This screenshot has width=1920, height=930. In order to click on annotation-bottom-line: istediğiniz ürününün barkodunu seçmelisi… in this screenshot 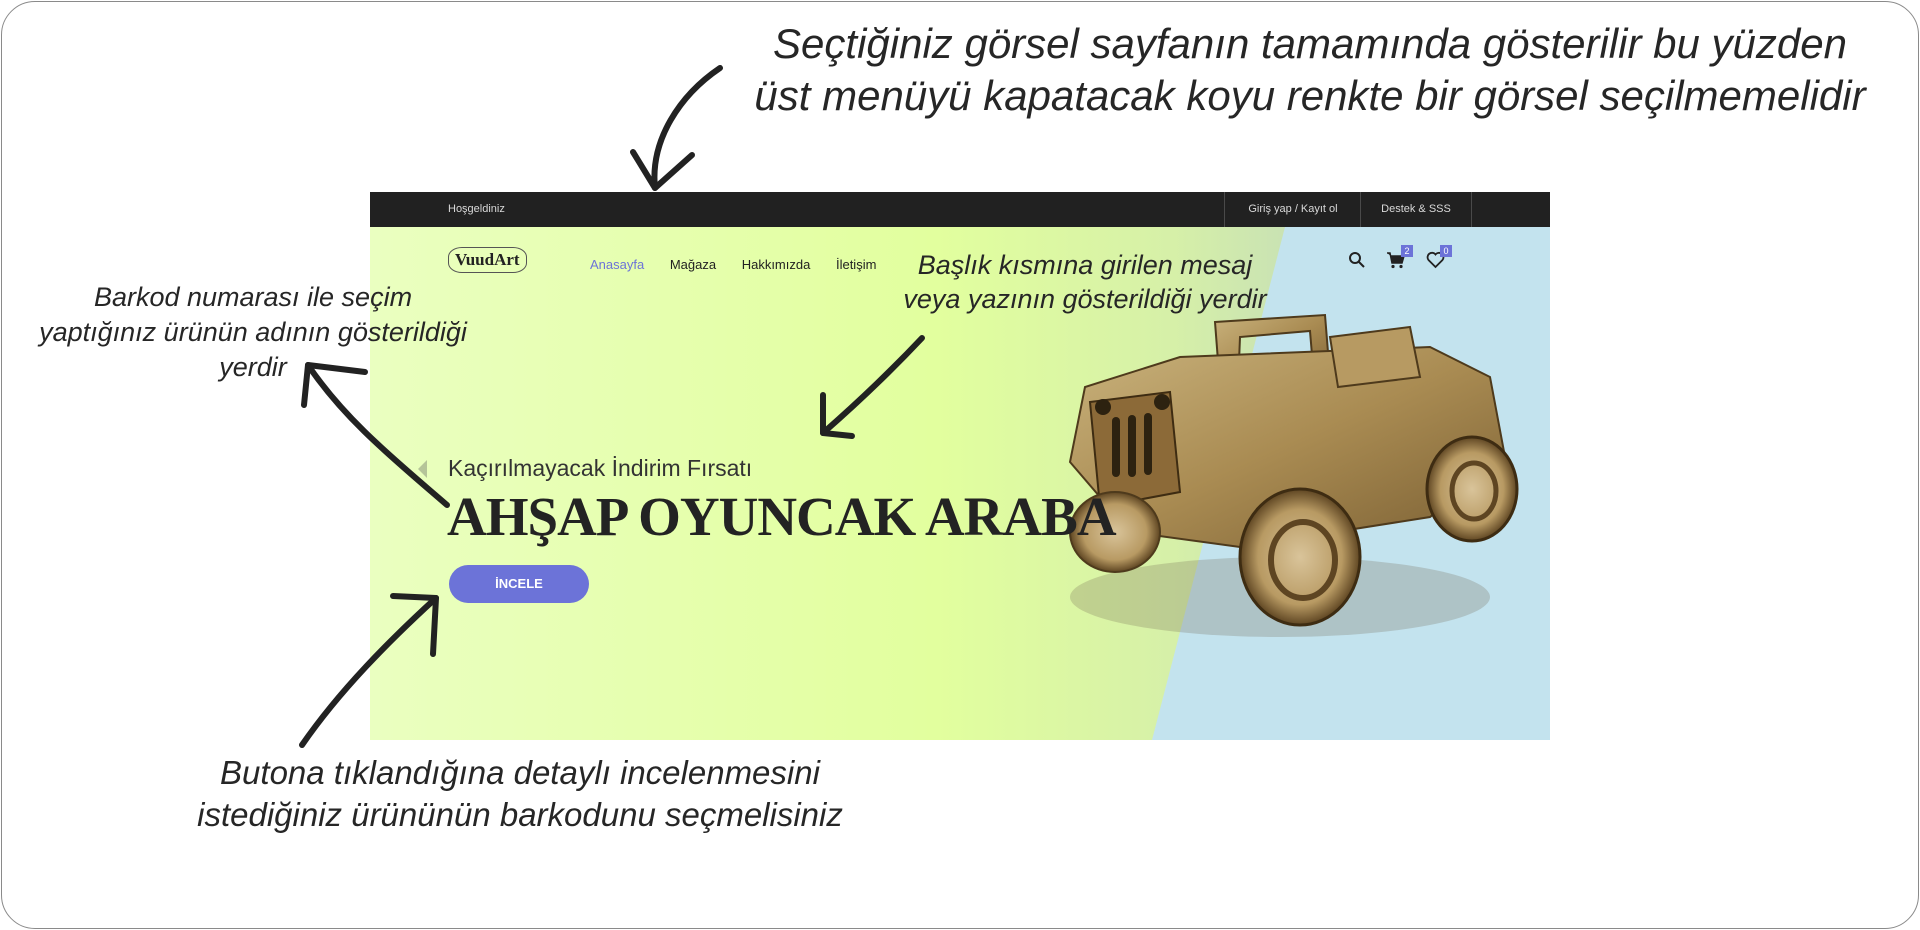, I will do `click(520, 814)`.